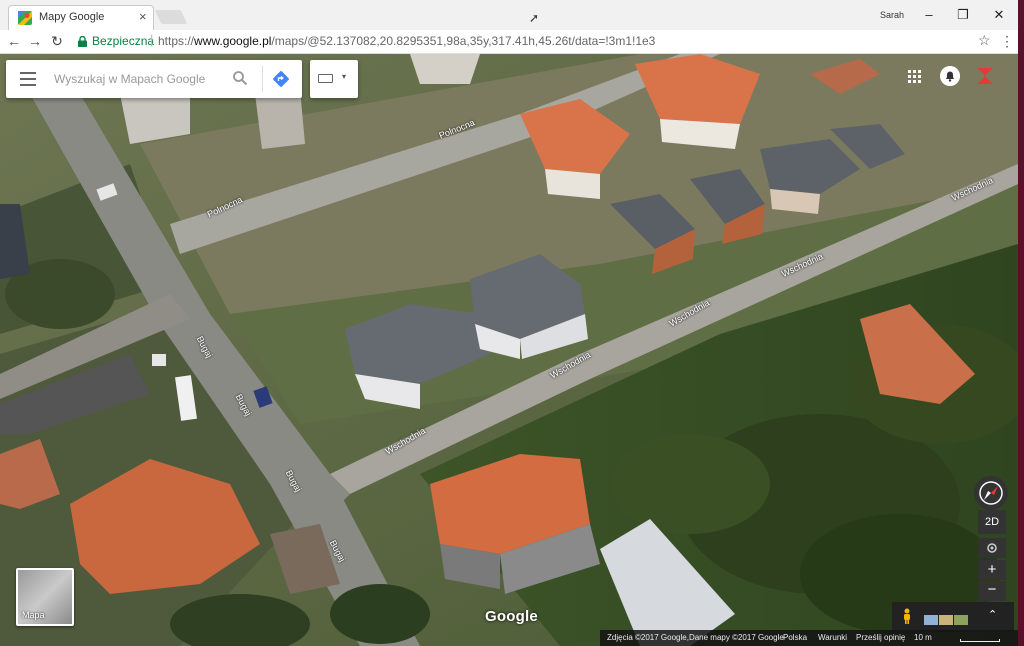 The height and width of the screenshot is (646, 1024). Describe the element at coordinates (14, 41) in the screenshot. I see `back-button: ←` at that location.